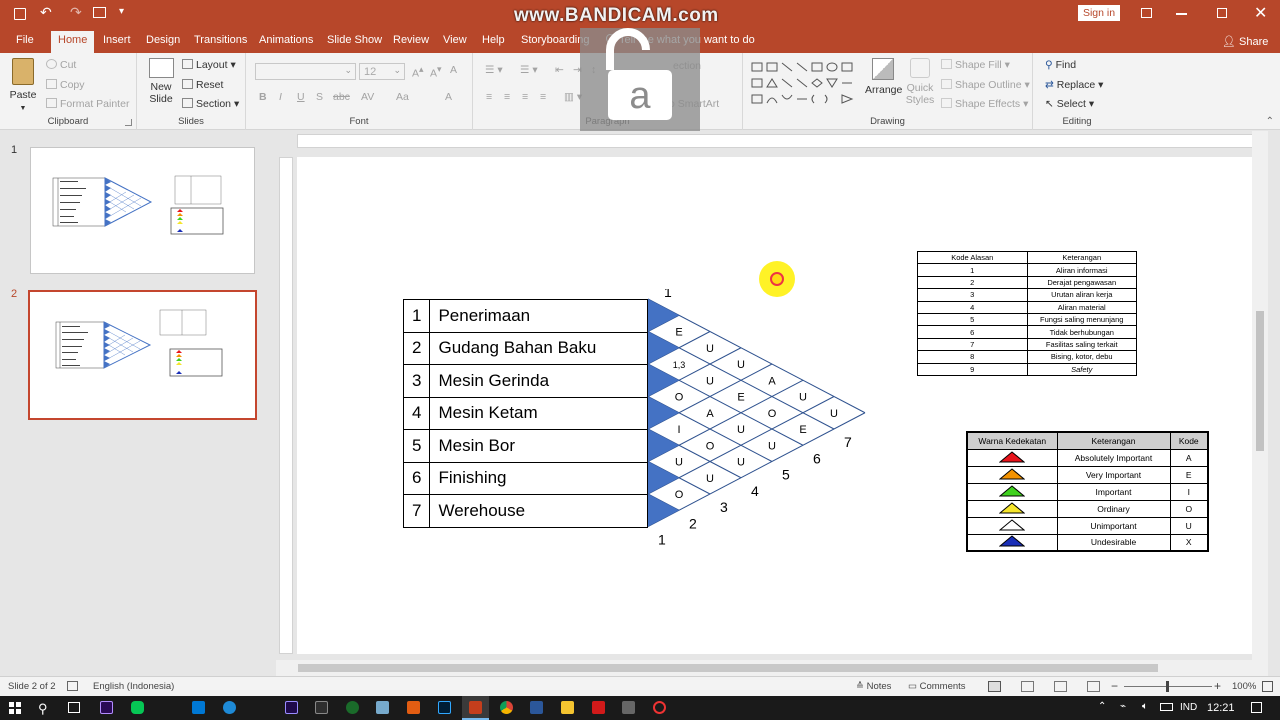 The width and height of the screenshot is (1280, 720). I want to click on reset-button: Reset, so click(202, 85).